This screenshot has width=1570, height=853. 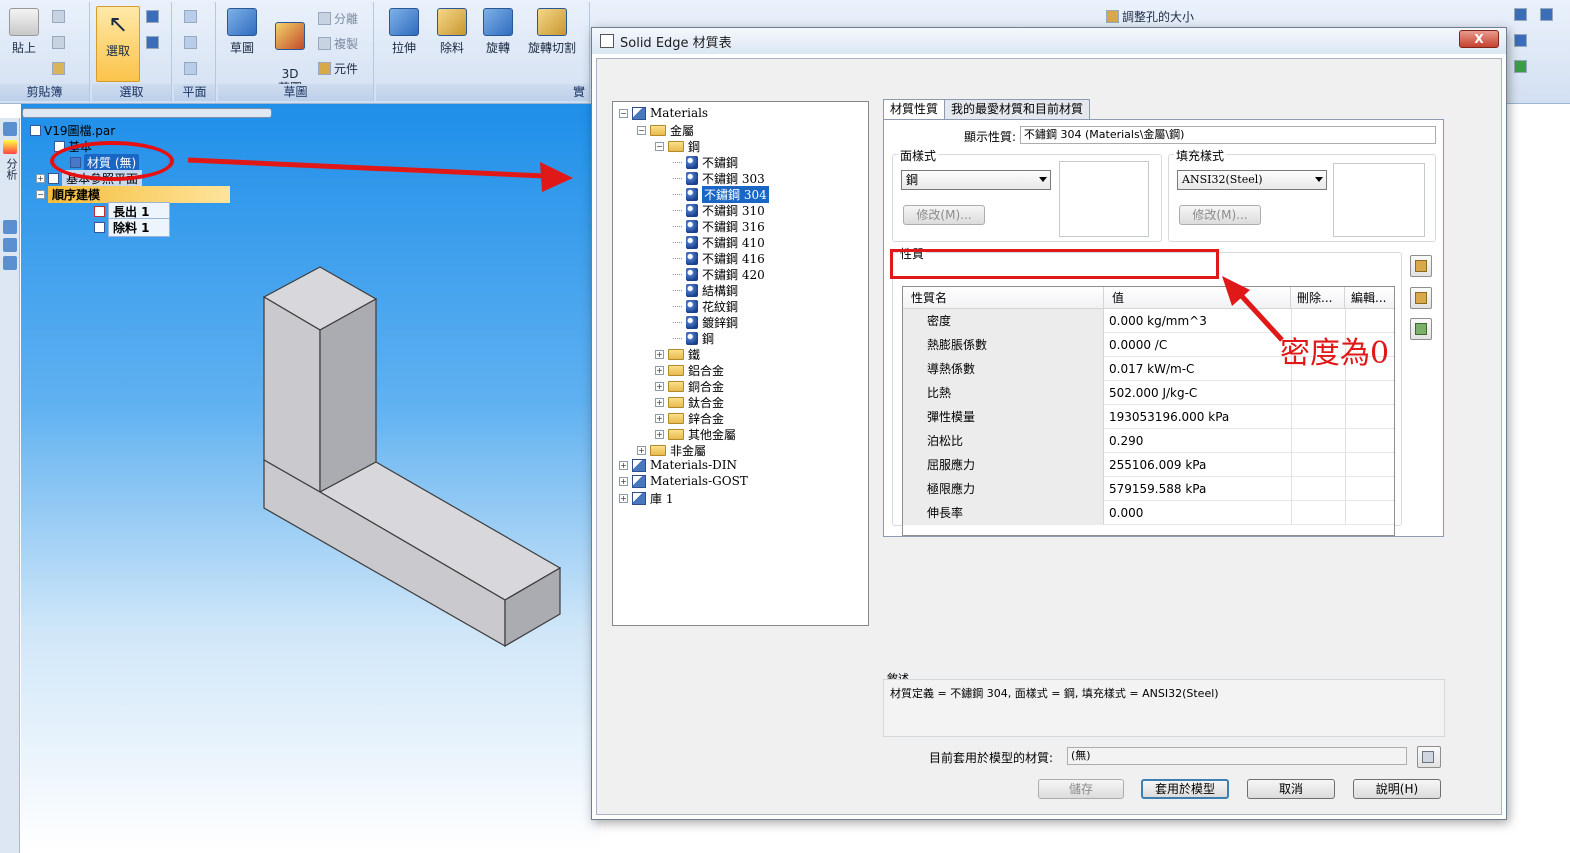 I want to click on property-value: 0.017 kW/m-C, so click(x=1151, y=369).